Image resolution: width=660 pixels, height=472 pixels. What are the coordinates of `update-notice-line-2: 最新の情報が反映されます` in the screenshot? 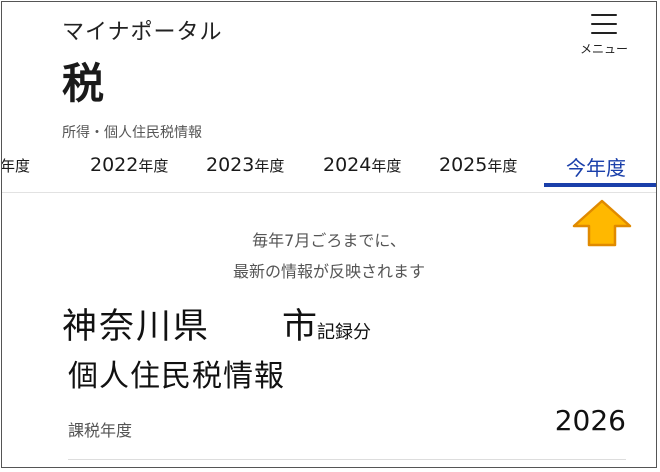 It's located at (328, 271).